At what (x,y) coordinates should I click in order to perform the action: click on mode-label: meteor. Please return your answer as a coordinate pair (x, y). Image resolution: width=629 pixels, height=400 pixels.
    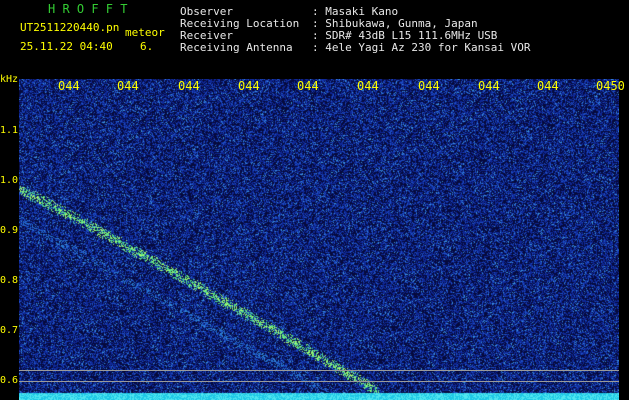
    Looking at the image, I should click on (145, 32).